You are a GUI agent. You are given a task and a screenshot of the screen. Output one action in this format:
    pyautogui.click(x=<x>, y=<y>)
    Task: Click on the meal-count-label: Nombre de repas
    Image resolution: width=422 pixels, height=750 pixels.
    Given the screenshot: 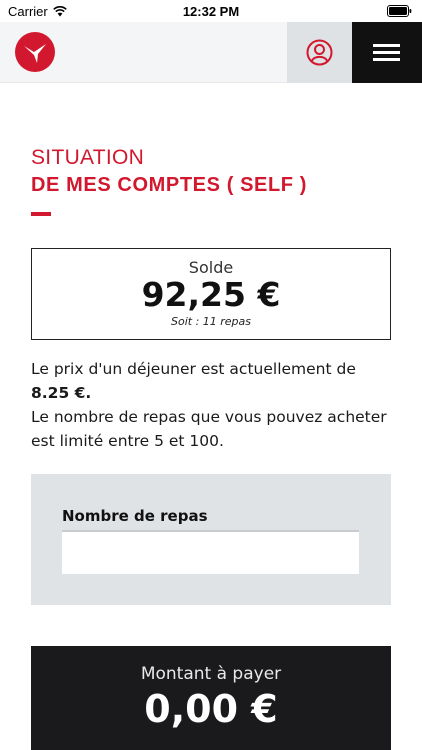 What is the action you would take?
    pyautogui.click(x=135, y=516)
    